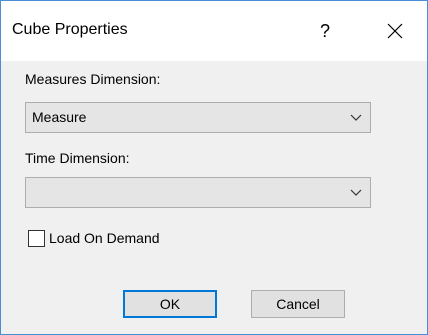 The width and height of the screenshot is (428, 335). What do you see at coordinates (198, 117) in the screenshot?
I see `measures-dimension-select: Measure` at bounding box center [198, 117].